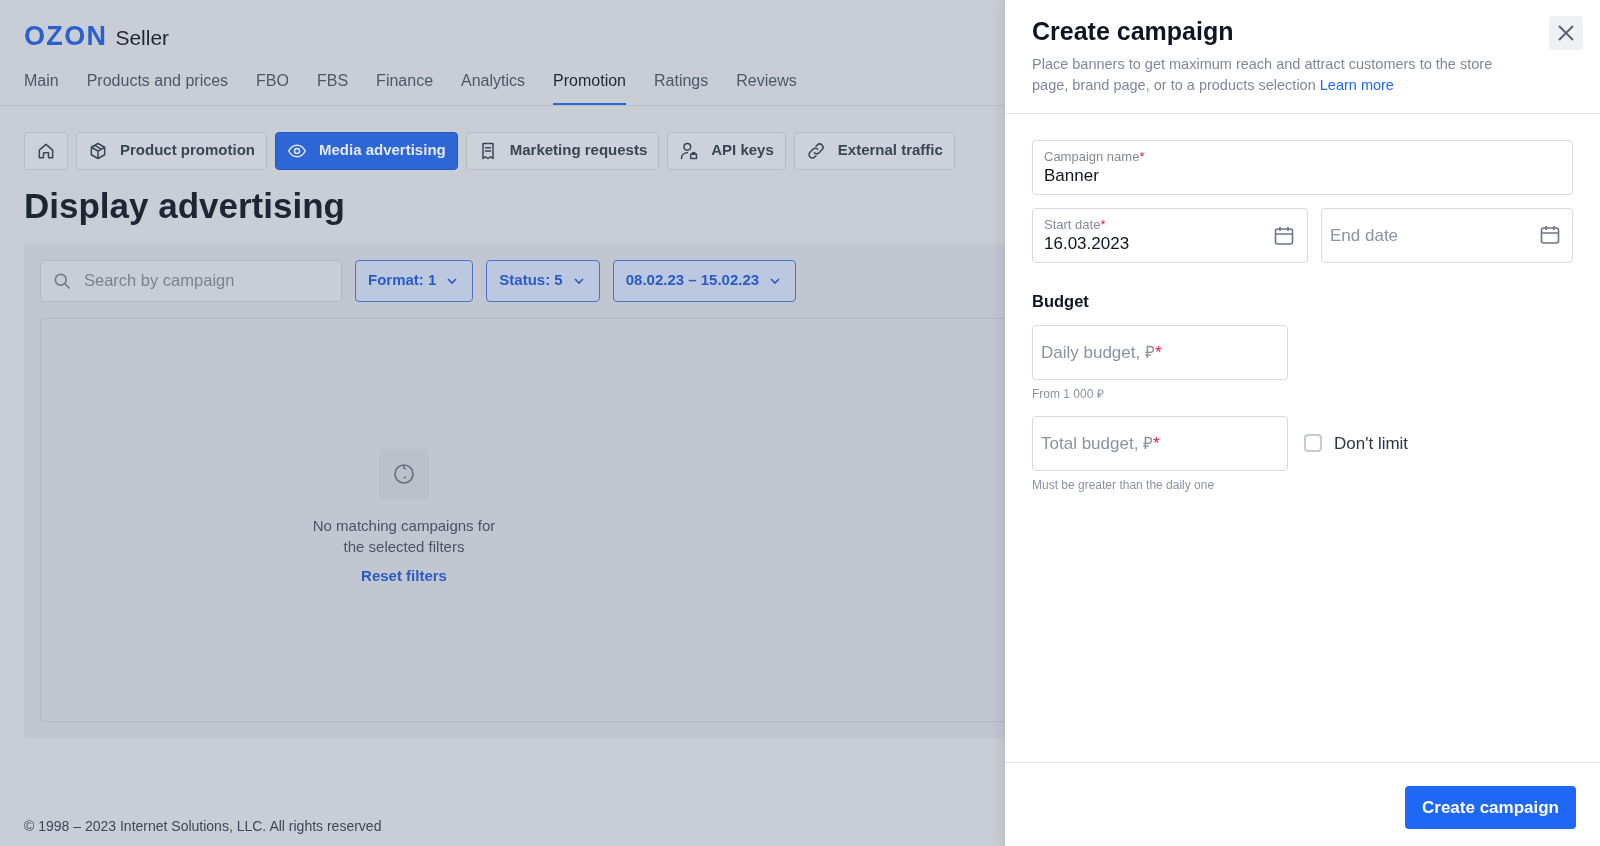 The image size is (1600, 846). Describe the element at coordinates (1100, 443) in the screenshot. I see `field-placeholder: Total budget, ₽*` at that location.